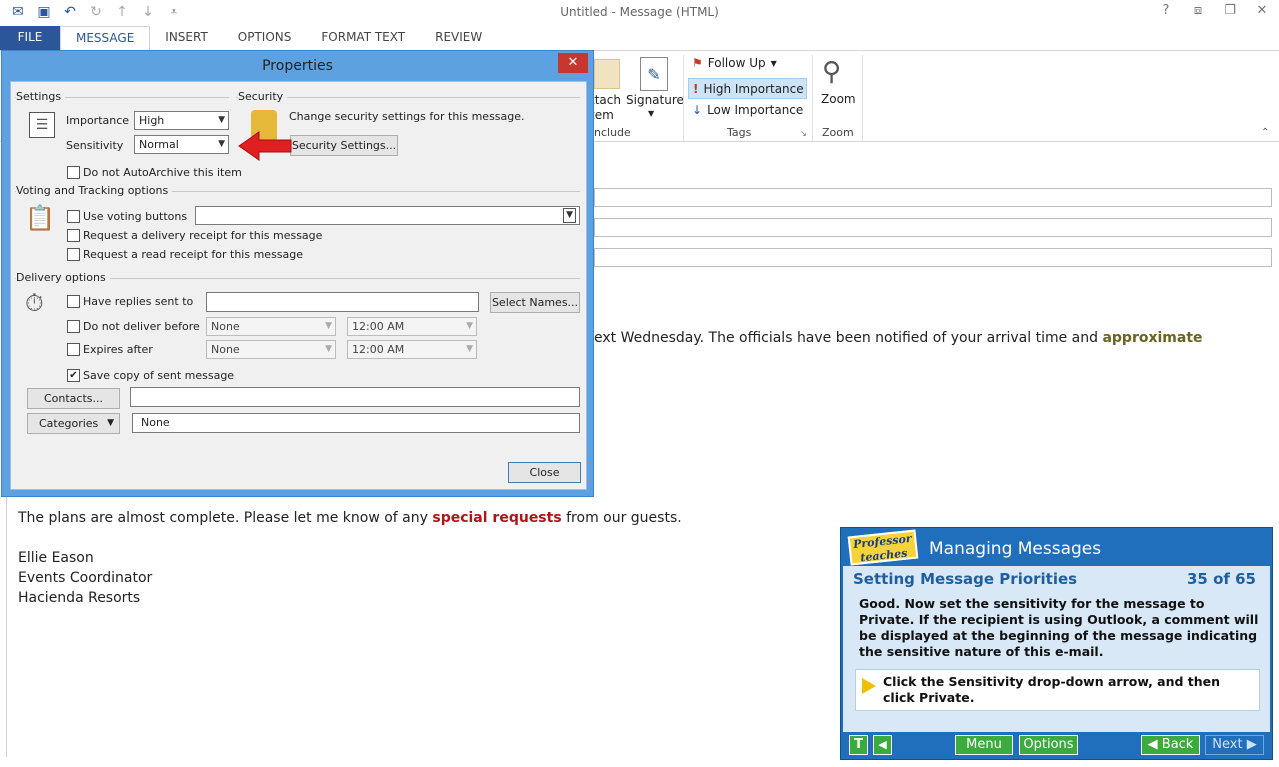 The height and width of the screenshot is (767, 1279). What do you see at coordinates (933, 227) in the screenshot?
I see `cc-field` at bounding box center [933, 227].